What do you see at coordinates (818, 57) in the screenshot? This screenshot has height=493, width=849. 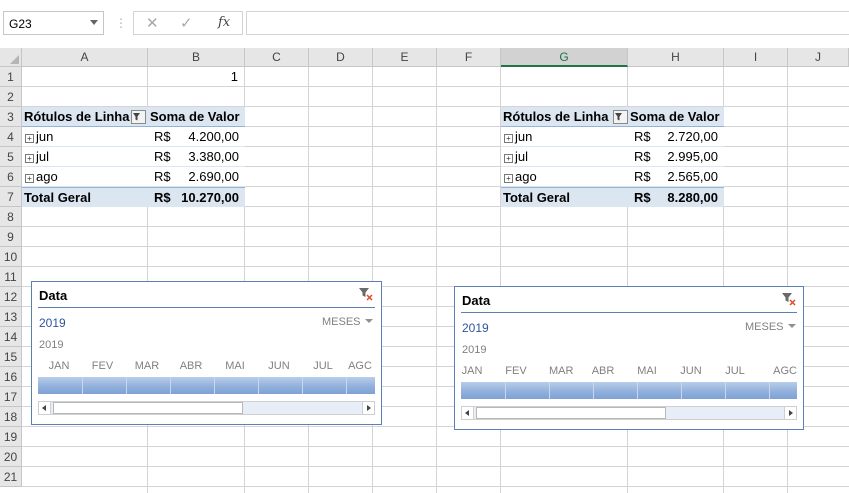 I see `column-header-j: J` at bounding box center [818, 57].